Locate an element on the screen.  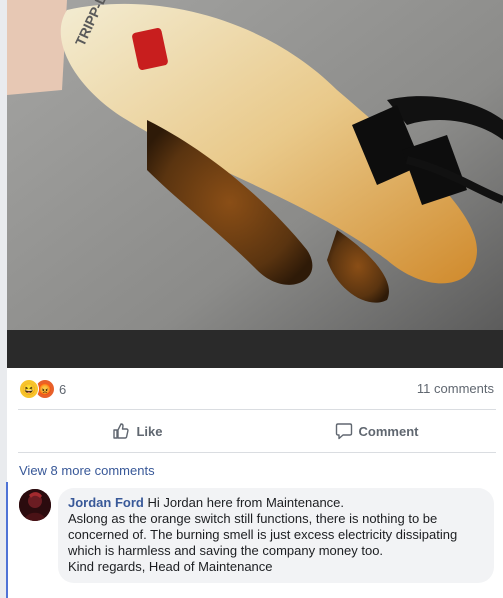
comment-label: Comment is located at coordinates (388, 431).